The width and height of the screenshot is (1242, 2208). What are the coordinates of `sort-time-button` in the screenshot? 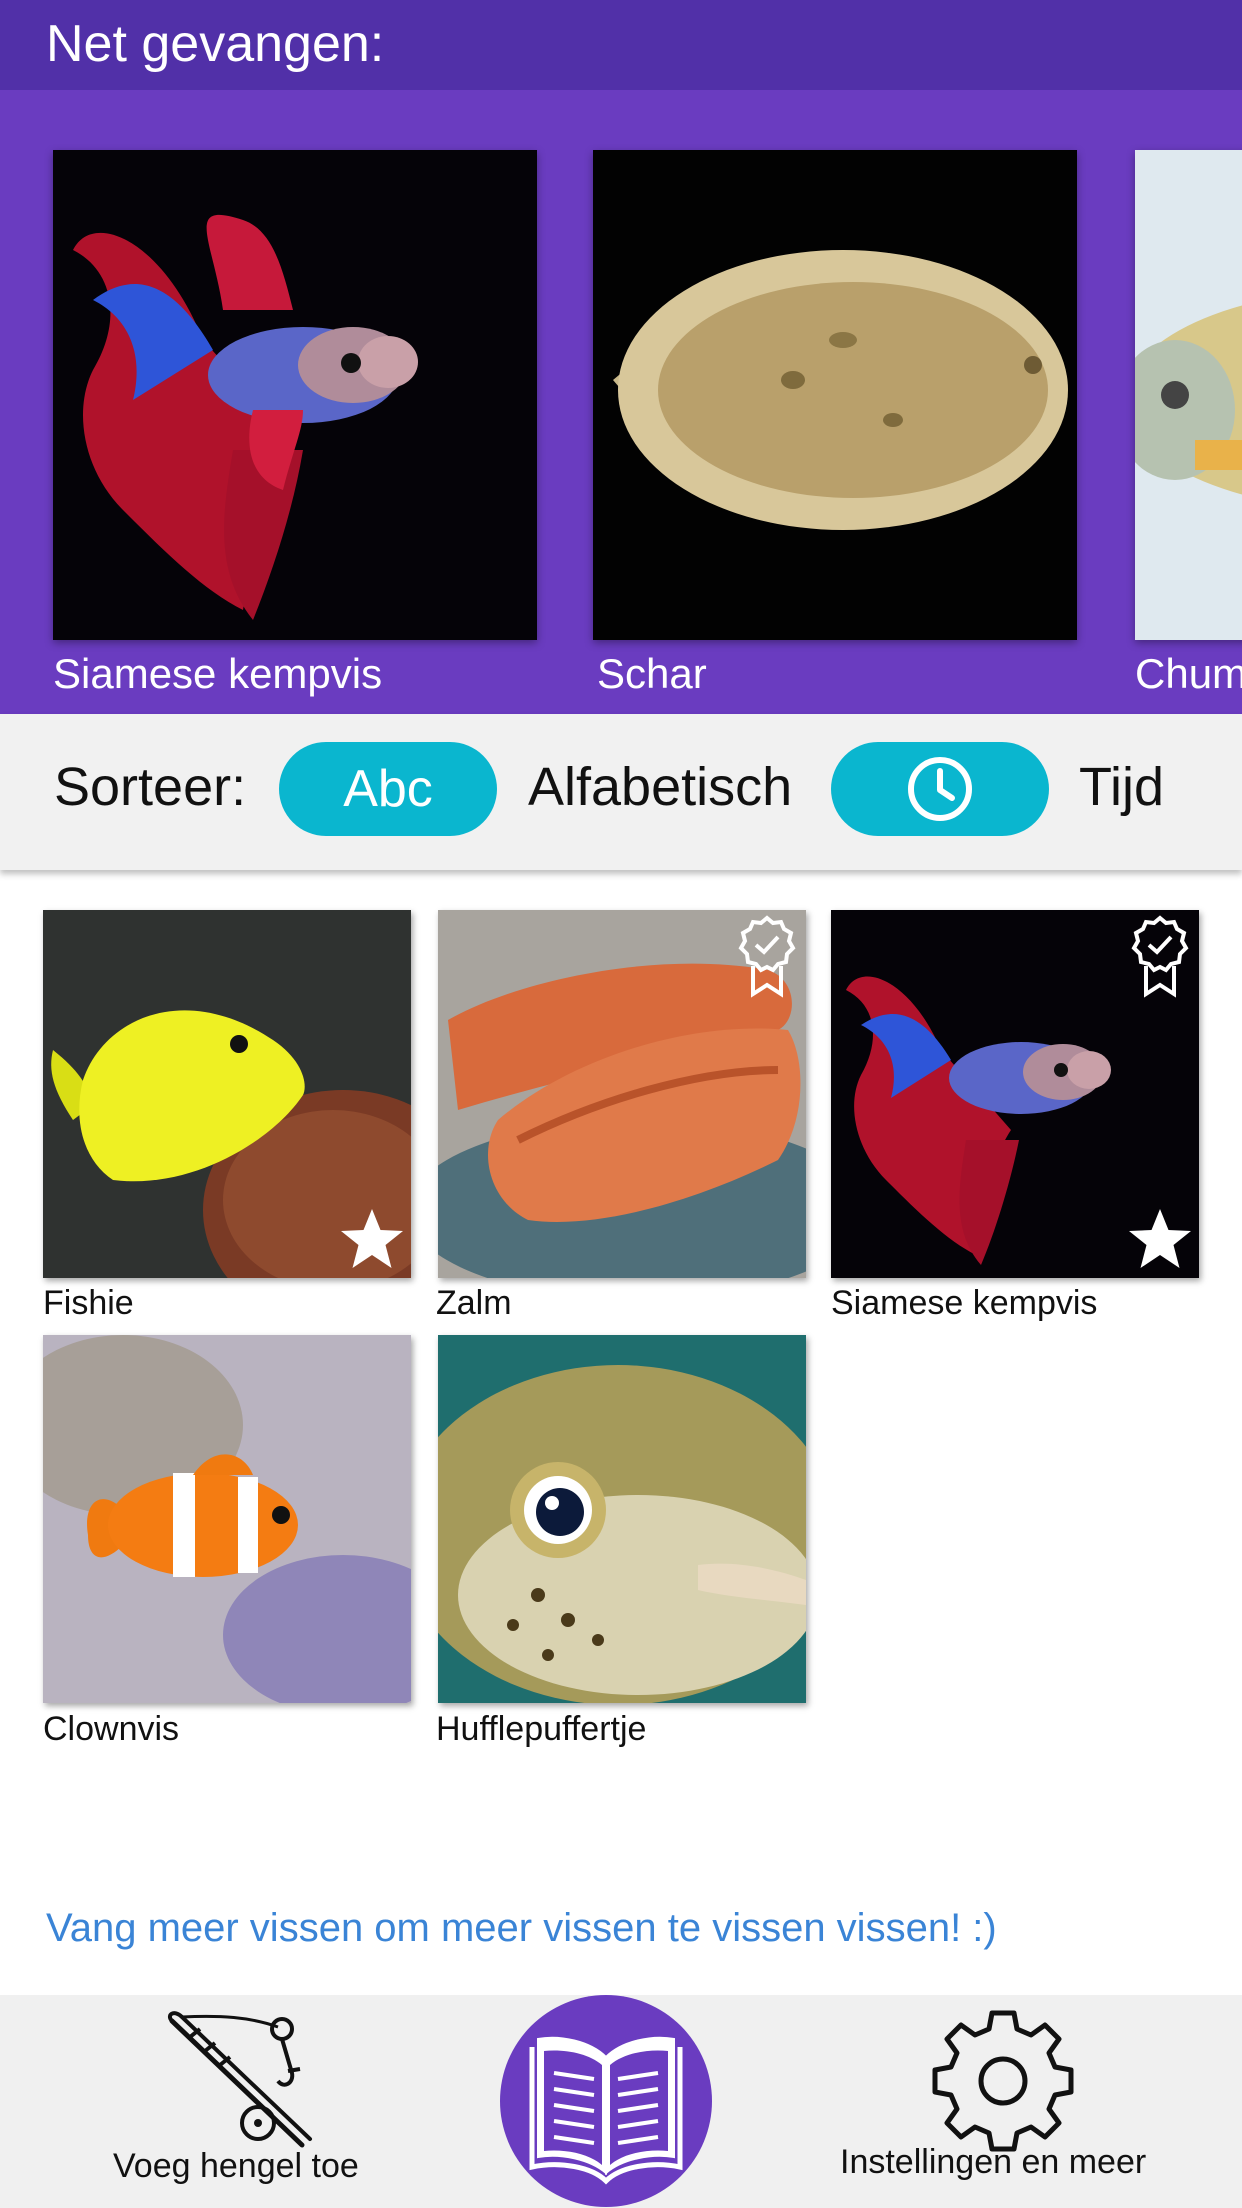 It's located at (940, 789).